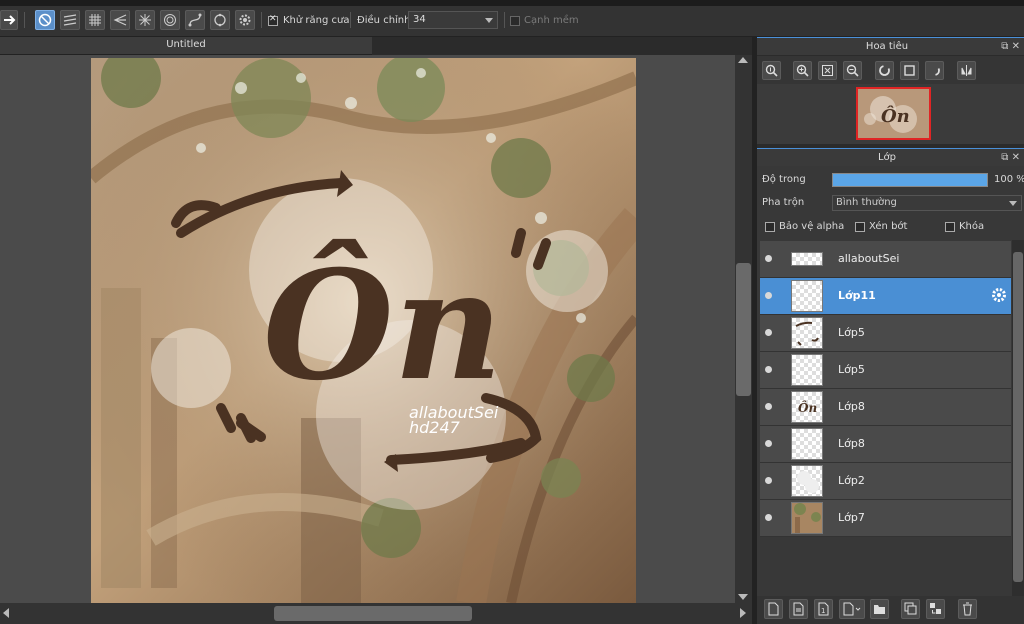 The height and width of the screenshot is (624, 1024). Describe the element at coordinates (910, 180) in the screenshot. I see `opacity-slider` at that location.